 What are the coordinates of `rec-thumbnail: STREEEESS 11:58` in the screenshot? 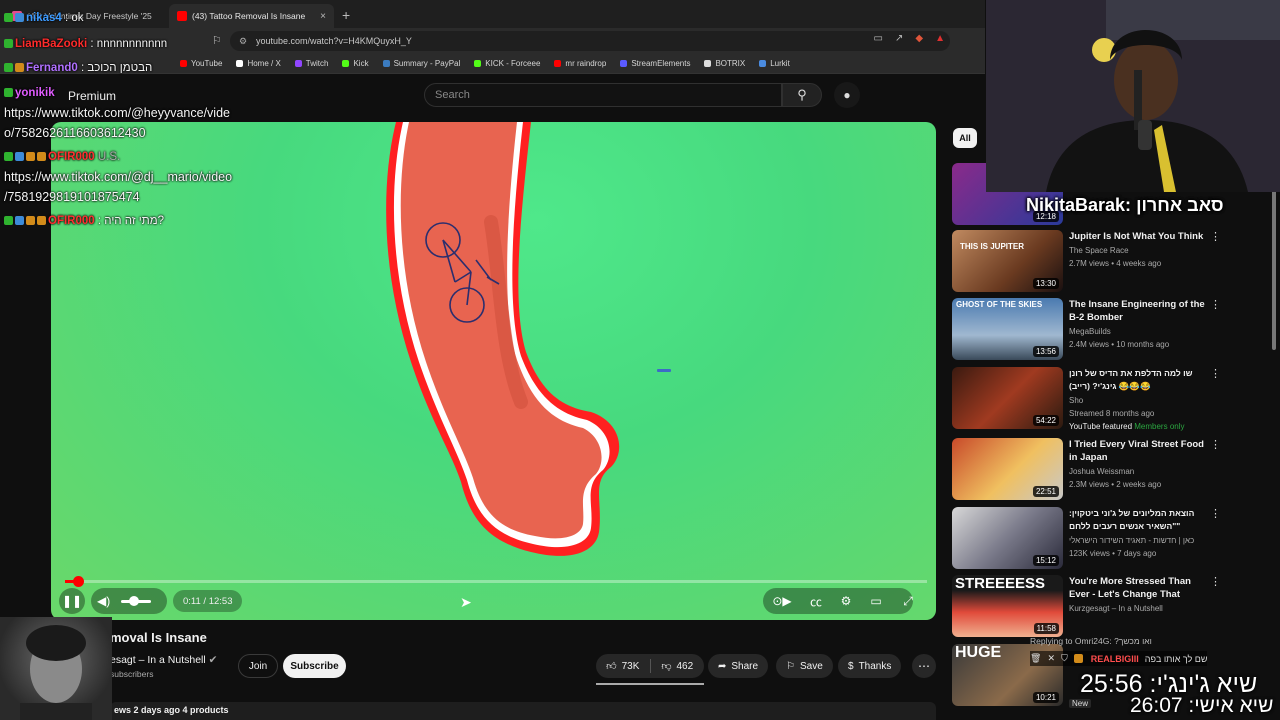 It's located at (1007, 606).